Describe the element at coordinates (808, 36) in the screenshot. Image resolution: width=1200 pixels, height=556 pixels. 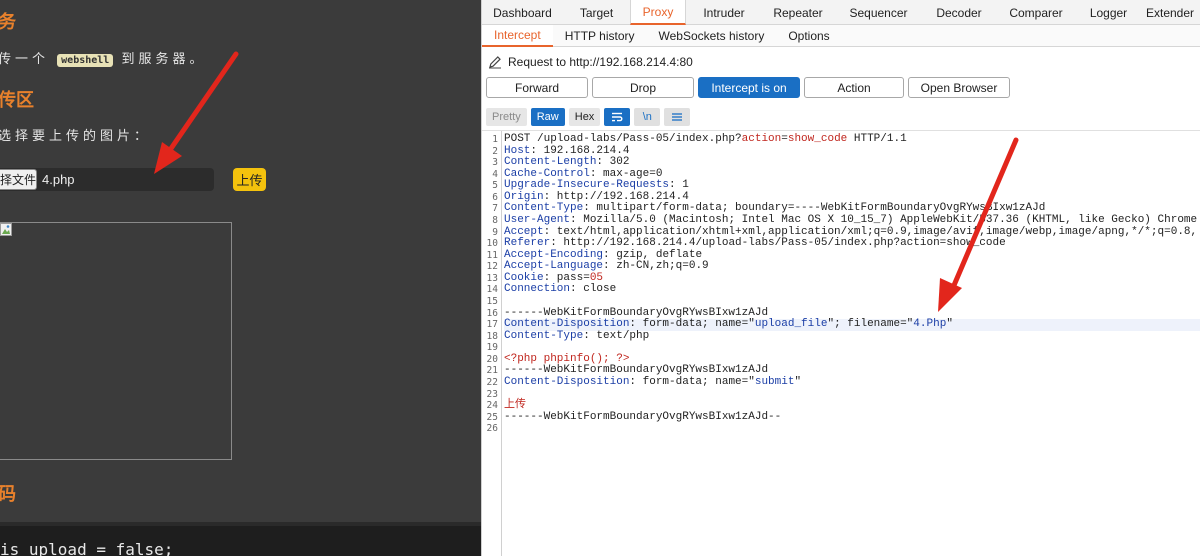
I see `subtab-options: Options` at that location.